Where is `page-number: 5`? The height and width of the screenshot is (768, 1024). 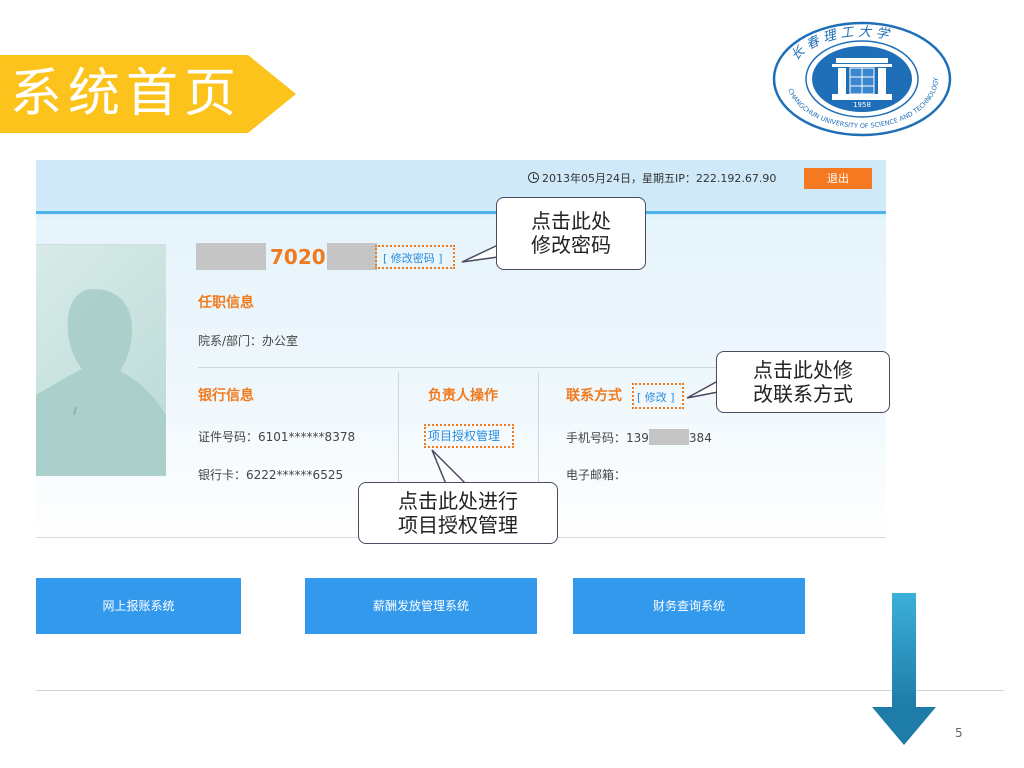
page-number: 5 is located at coordinates (959, 733).